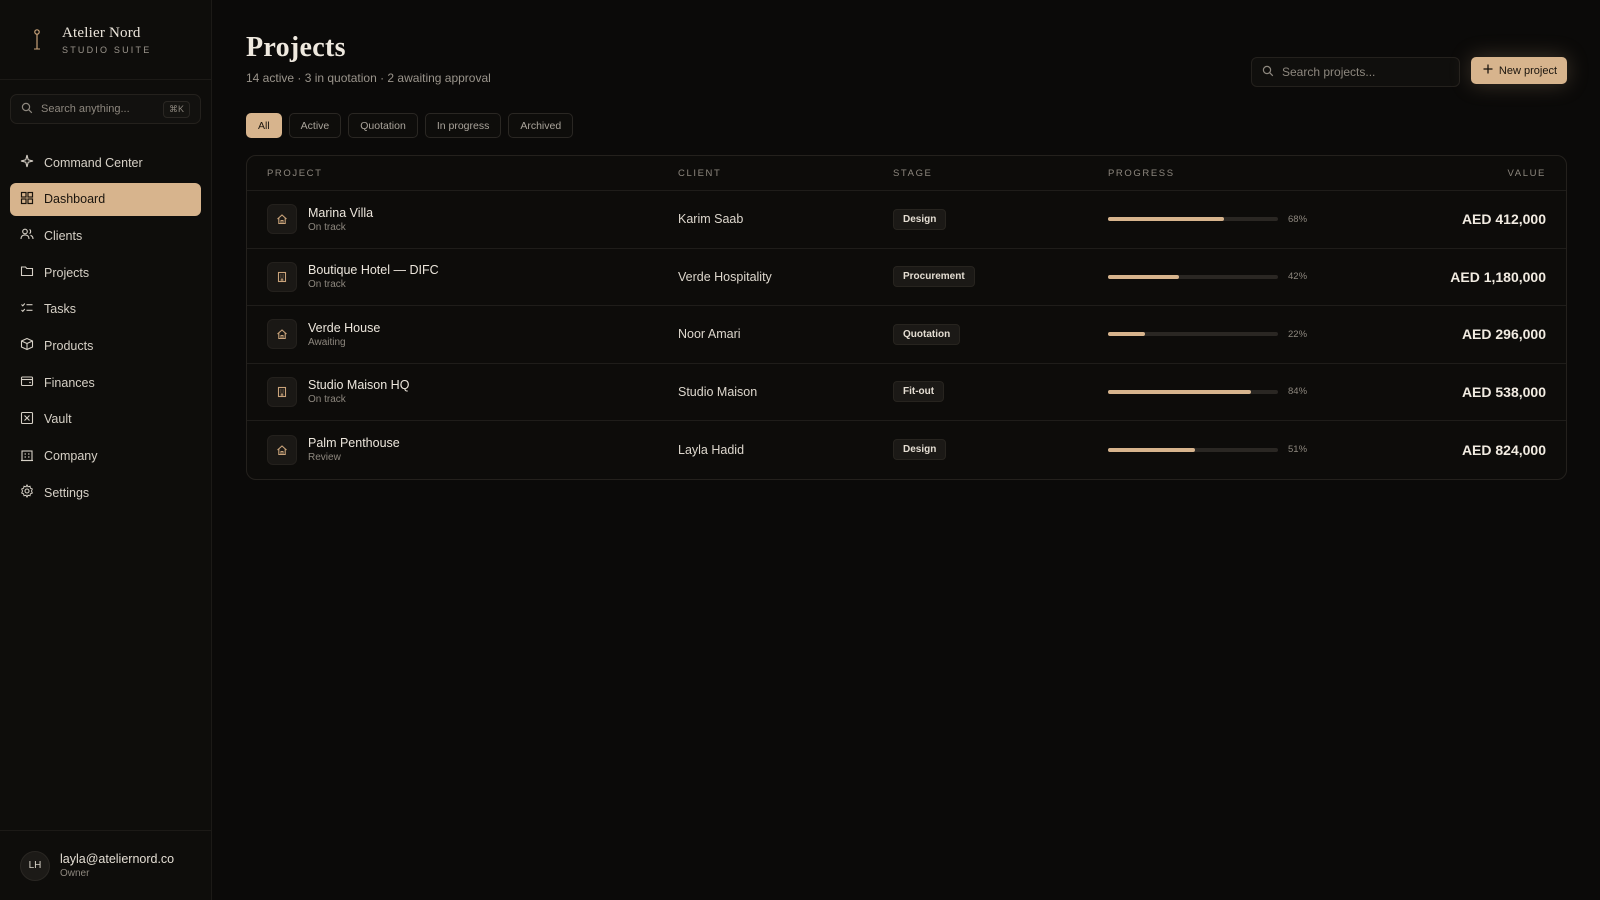 This screenshot has height=900, width=1600. Describe the element at coordinates (105, 309) in the screenshot. I see `sidebar-item-tasks: Tasks` at that location.